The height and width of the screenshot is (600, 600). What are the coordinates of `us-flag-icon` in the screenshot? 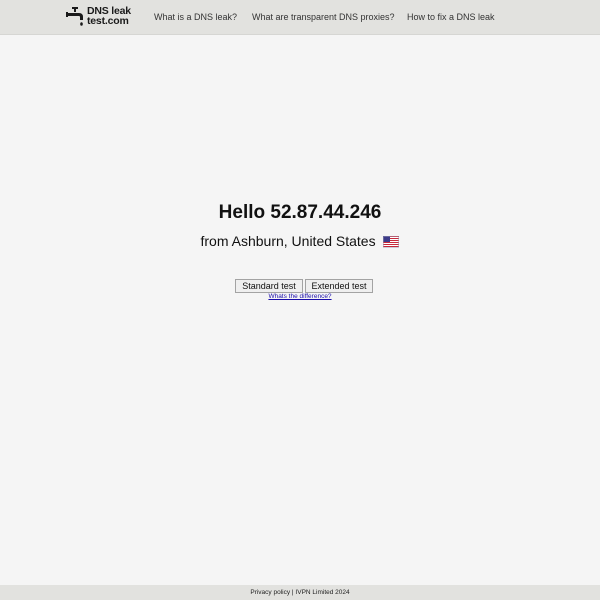 It's located at (391, 242).